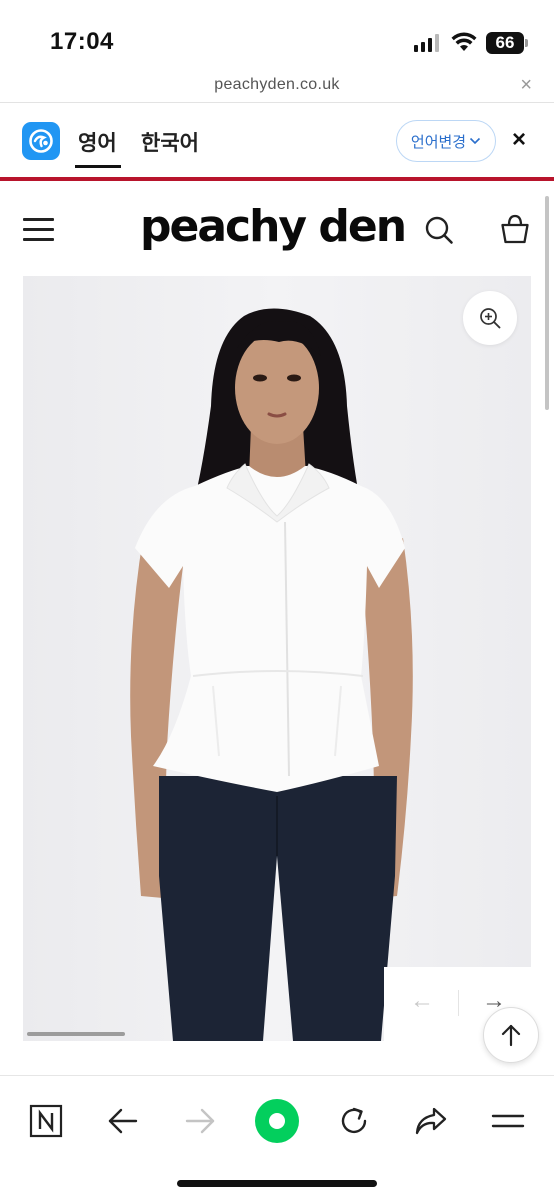 The height and width of the screenshot is (1200, 554). I want to click on zoom-button, so click(490, 318).